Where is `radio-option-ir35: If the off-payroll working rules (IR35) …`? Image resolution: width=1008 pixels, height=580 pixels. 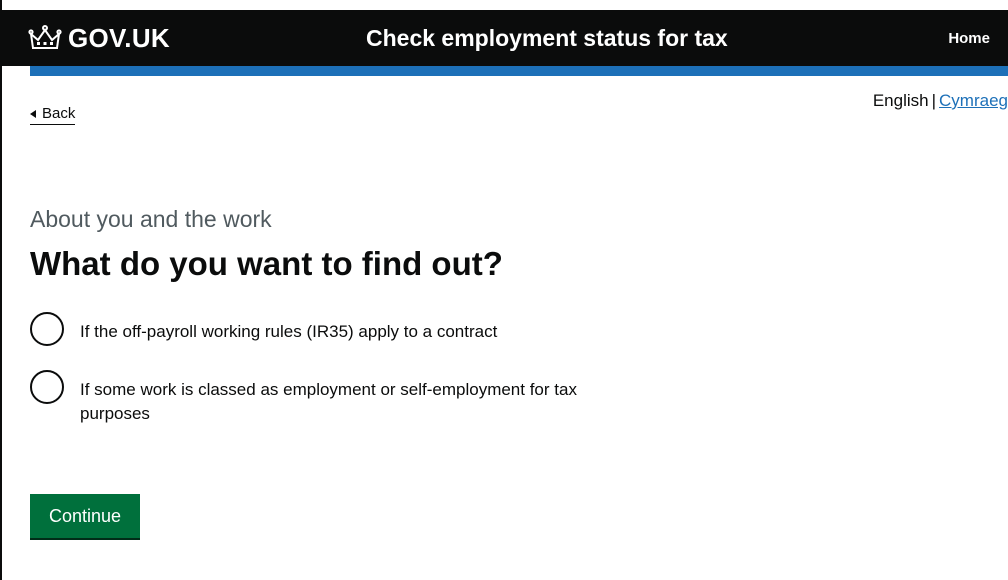 radio-option-ir35: If the off-payroll working rules (IR35) … is located at coordinates (325, 329).